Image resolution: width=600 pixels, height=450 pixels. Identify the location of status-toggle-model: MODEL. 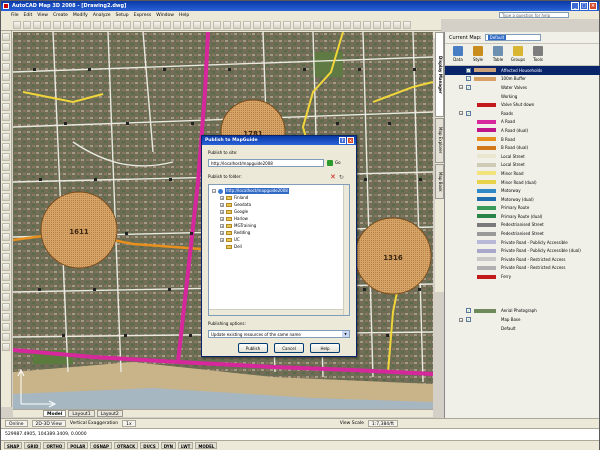
(206, 445).